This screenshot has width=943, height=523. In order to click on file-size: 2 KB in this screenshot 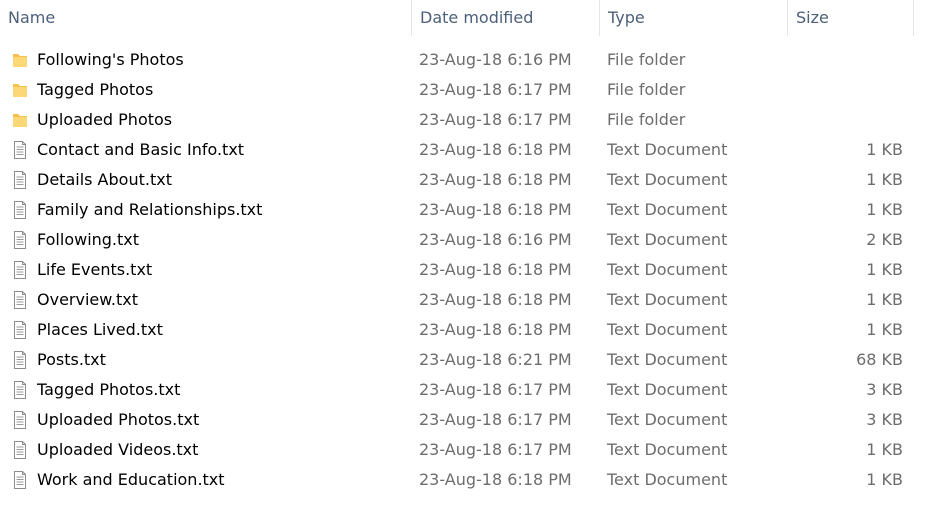, I will do `click(884, 239)`.